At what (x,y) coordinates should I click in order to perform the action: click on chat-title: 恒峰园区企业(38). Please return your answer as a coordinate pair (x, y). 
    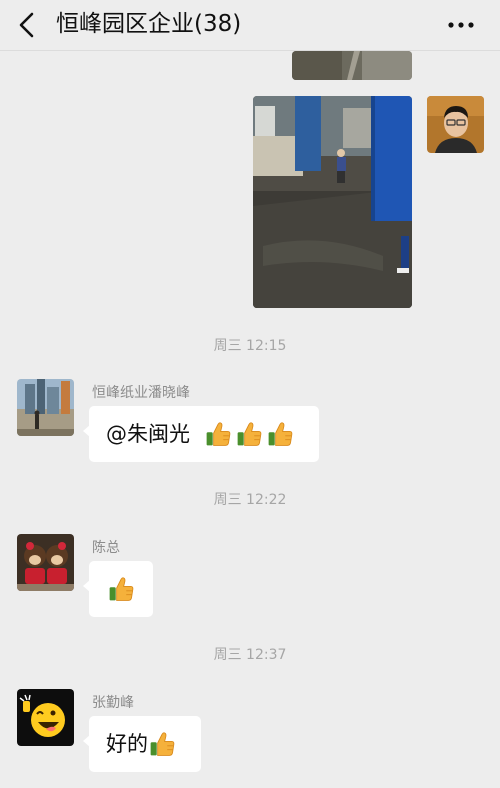
    Looking at the image, I should click on (149, 24).